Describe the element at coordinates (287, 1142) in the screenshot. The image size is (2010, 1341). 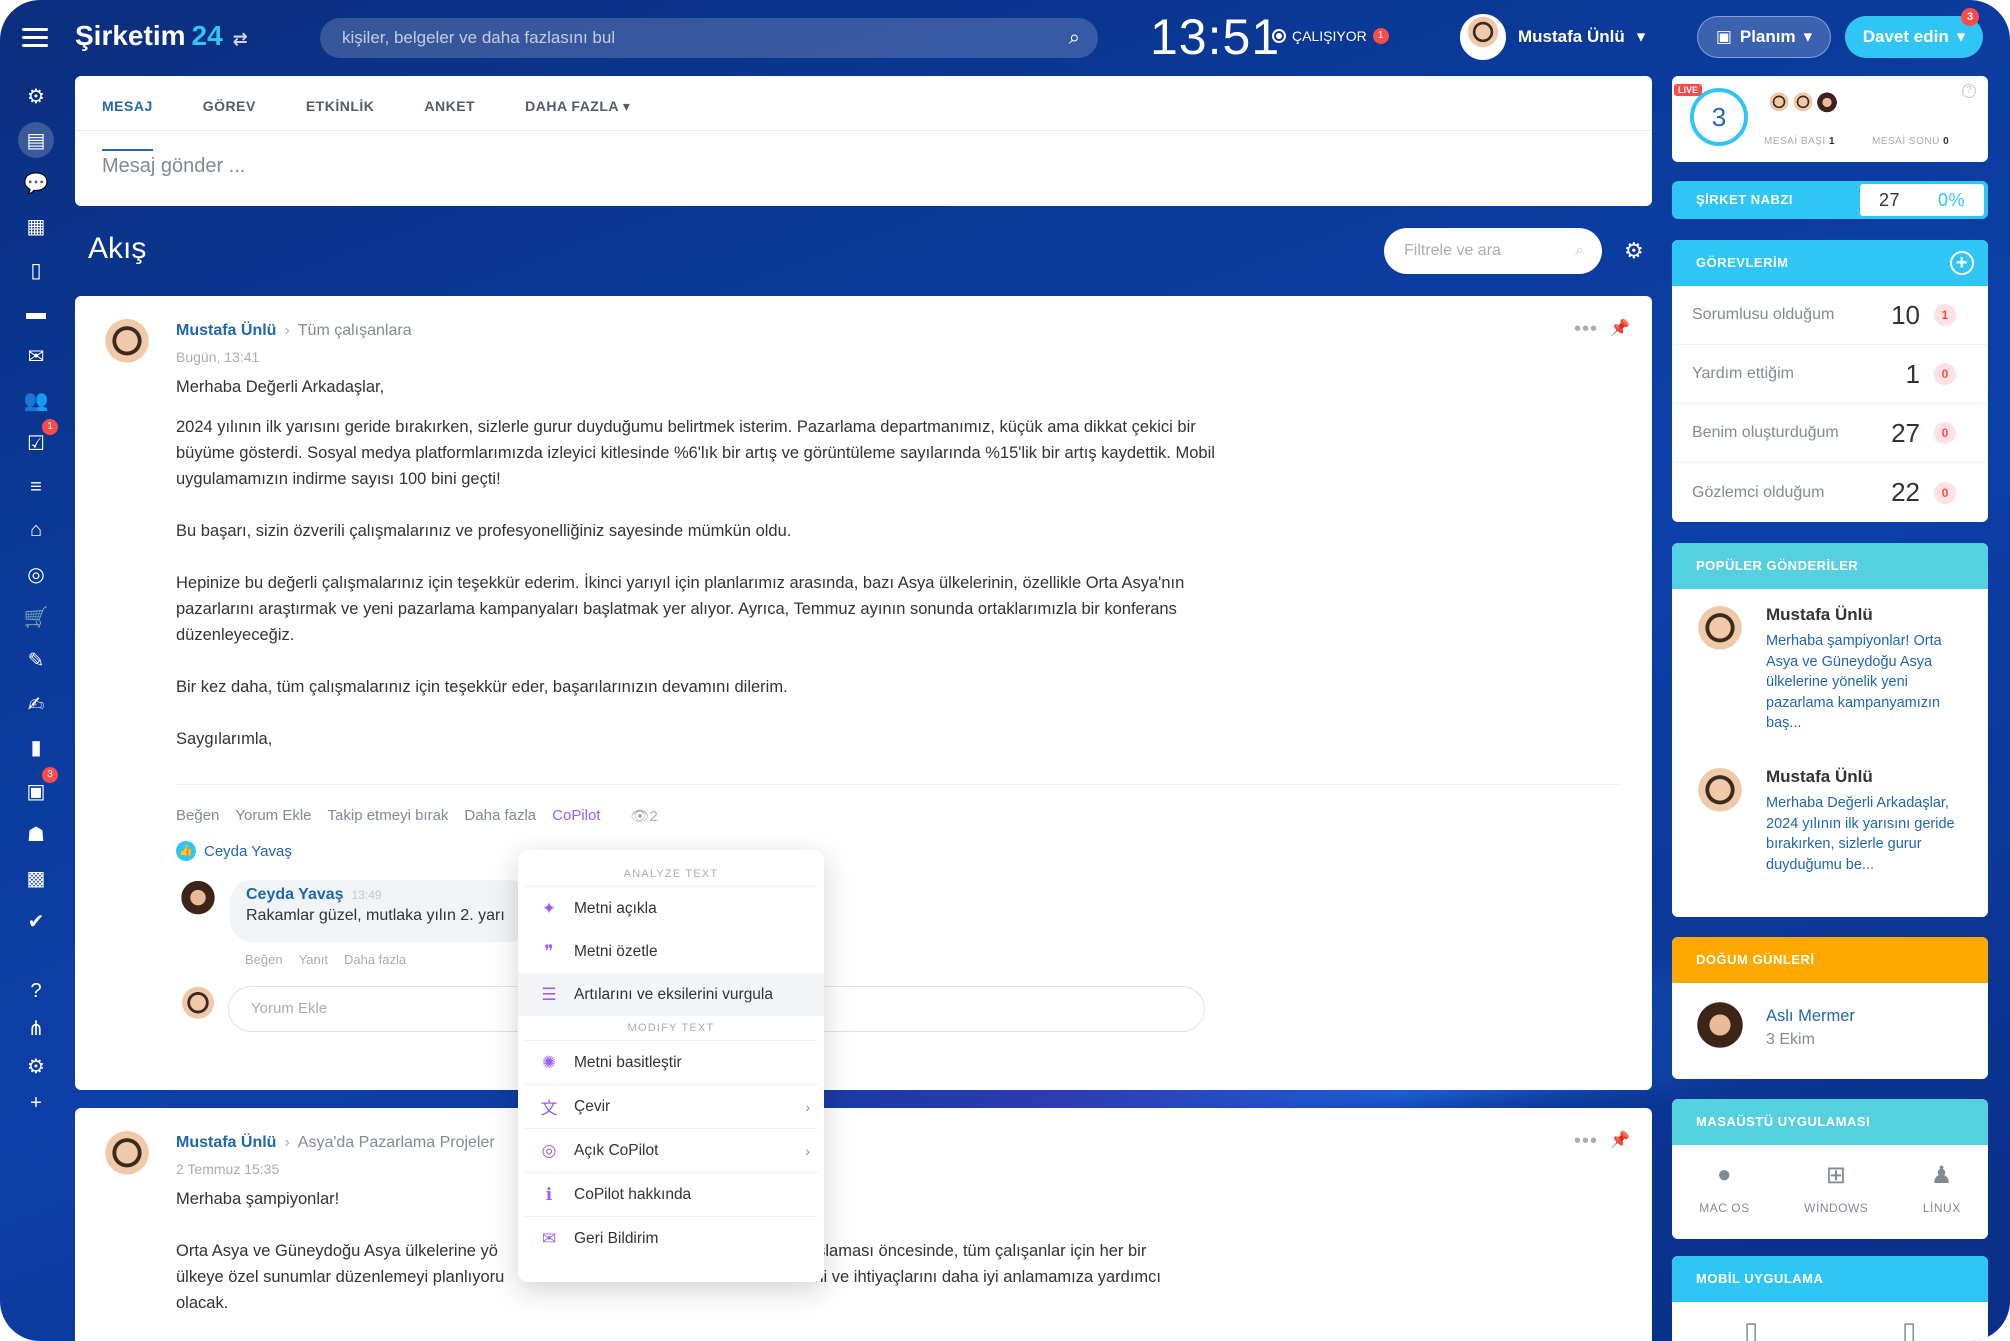
I see `chevron-right-icon: ›` at that location.